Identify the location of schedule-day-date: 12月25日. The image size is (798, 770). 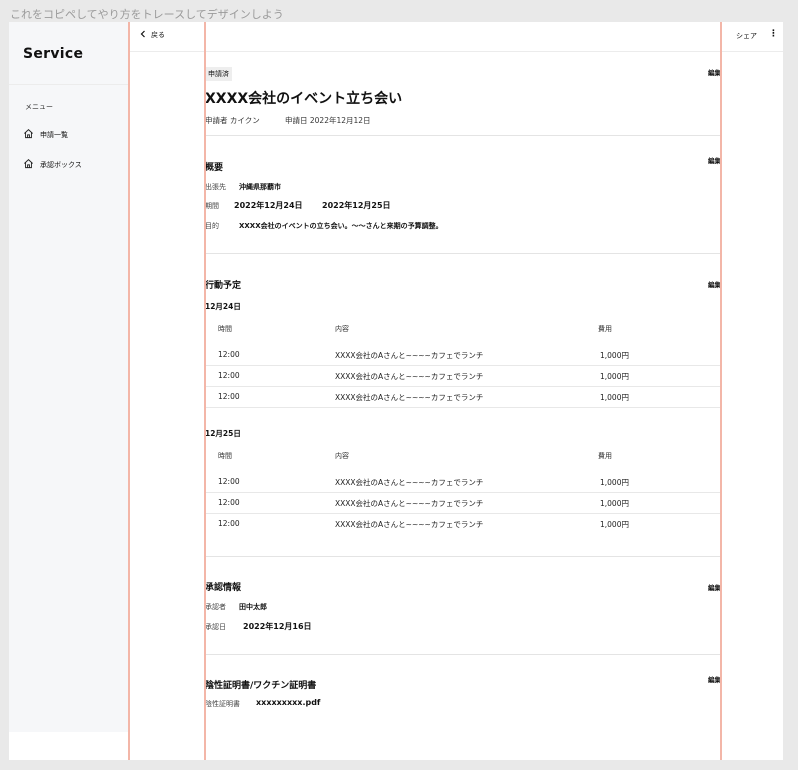
(223, 433).